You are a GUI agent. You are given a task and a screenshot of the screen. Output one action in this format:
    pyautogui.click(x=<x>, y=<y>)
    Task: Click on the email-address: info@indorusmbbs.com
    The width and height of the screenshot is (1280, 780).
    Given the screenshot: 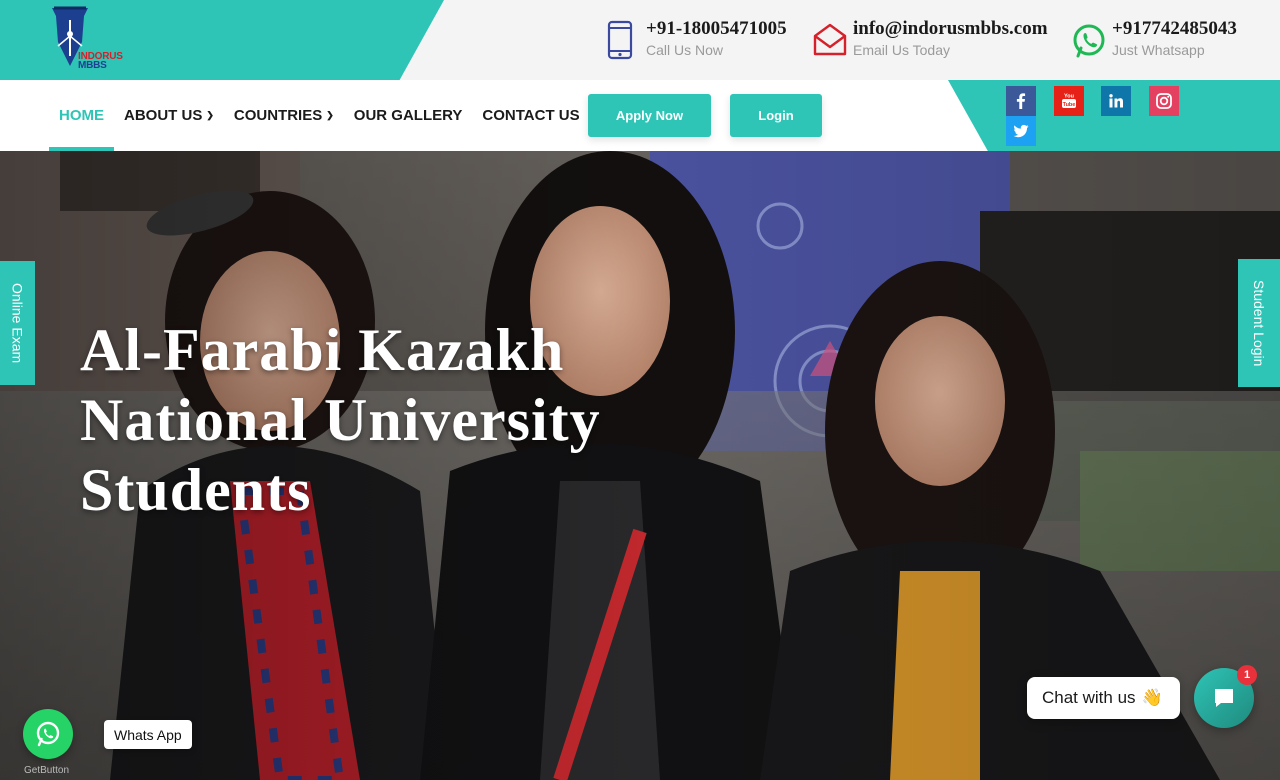 What is the action you would take?
    pyautogui.click(x=950, y=29)
    